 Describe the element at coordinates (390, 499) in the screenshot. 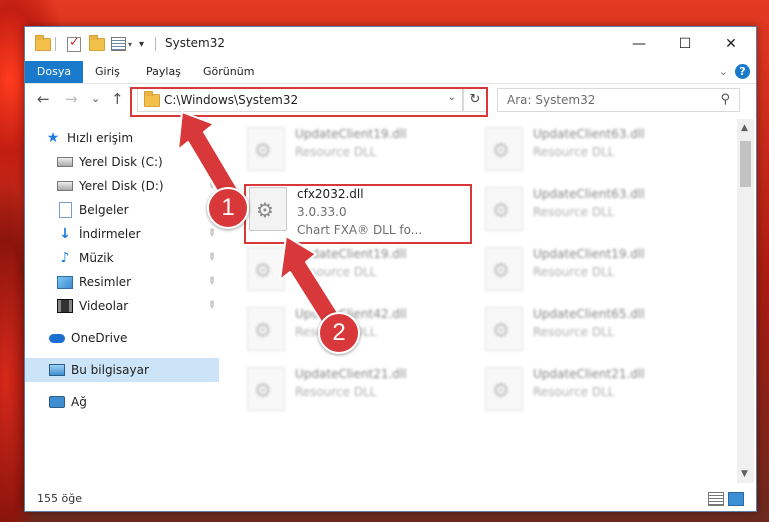

I see `status-bar: 155 öğe` at that location.